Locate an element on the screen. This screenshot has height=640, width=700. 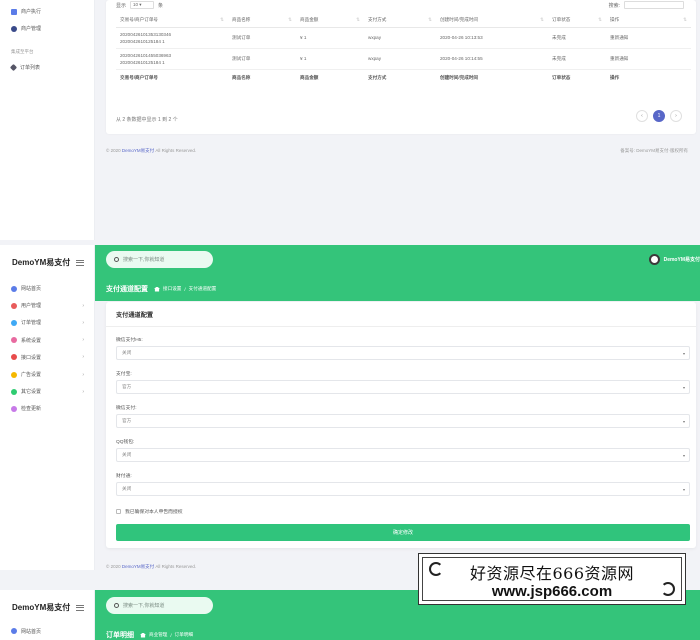
sidebar-item-label: 其它设置 is located at coordinates (31, 392).